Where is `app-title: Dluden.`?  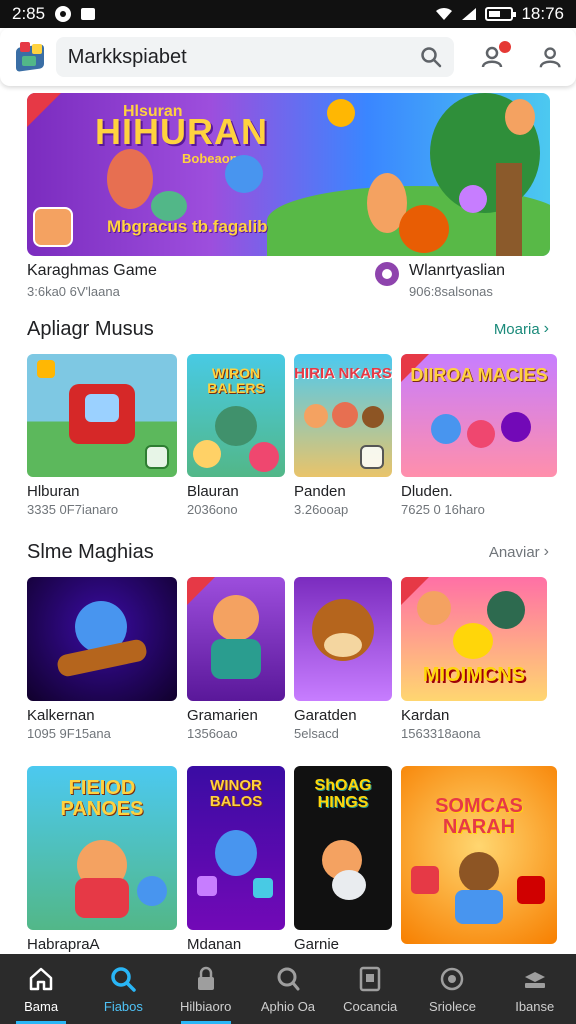 app-title: Dluden. is located at coordinates (427, 491).